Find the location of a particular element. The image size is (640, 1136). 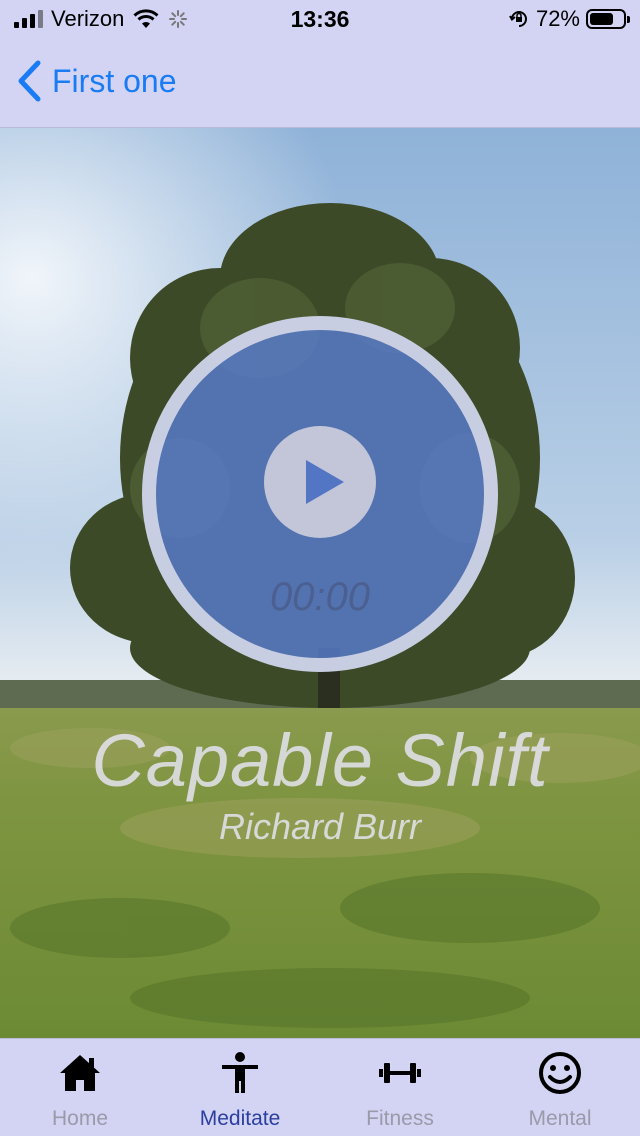

navigation-bar: First one is located at coordinates (320, 85).